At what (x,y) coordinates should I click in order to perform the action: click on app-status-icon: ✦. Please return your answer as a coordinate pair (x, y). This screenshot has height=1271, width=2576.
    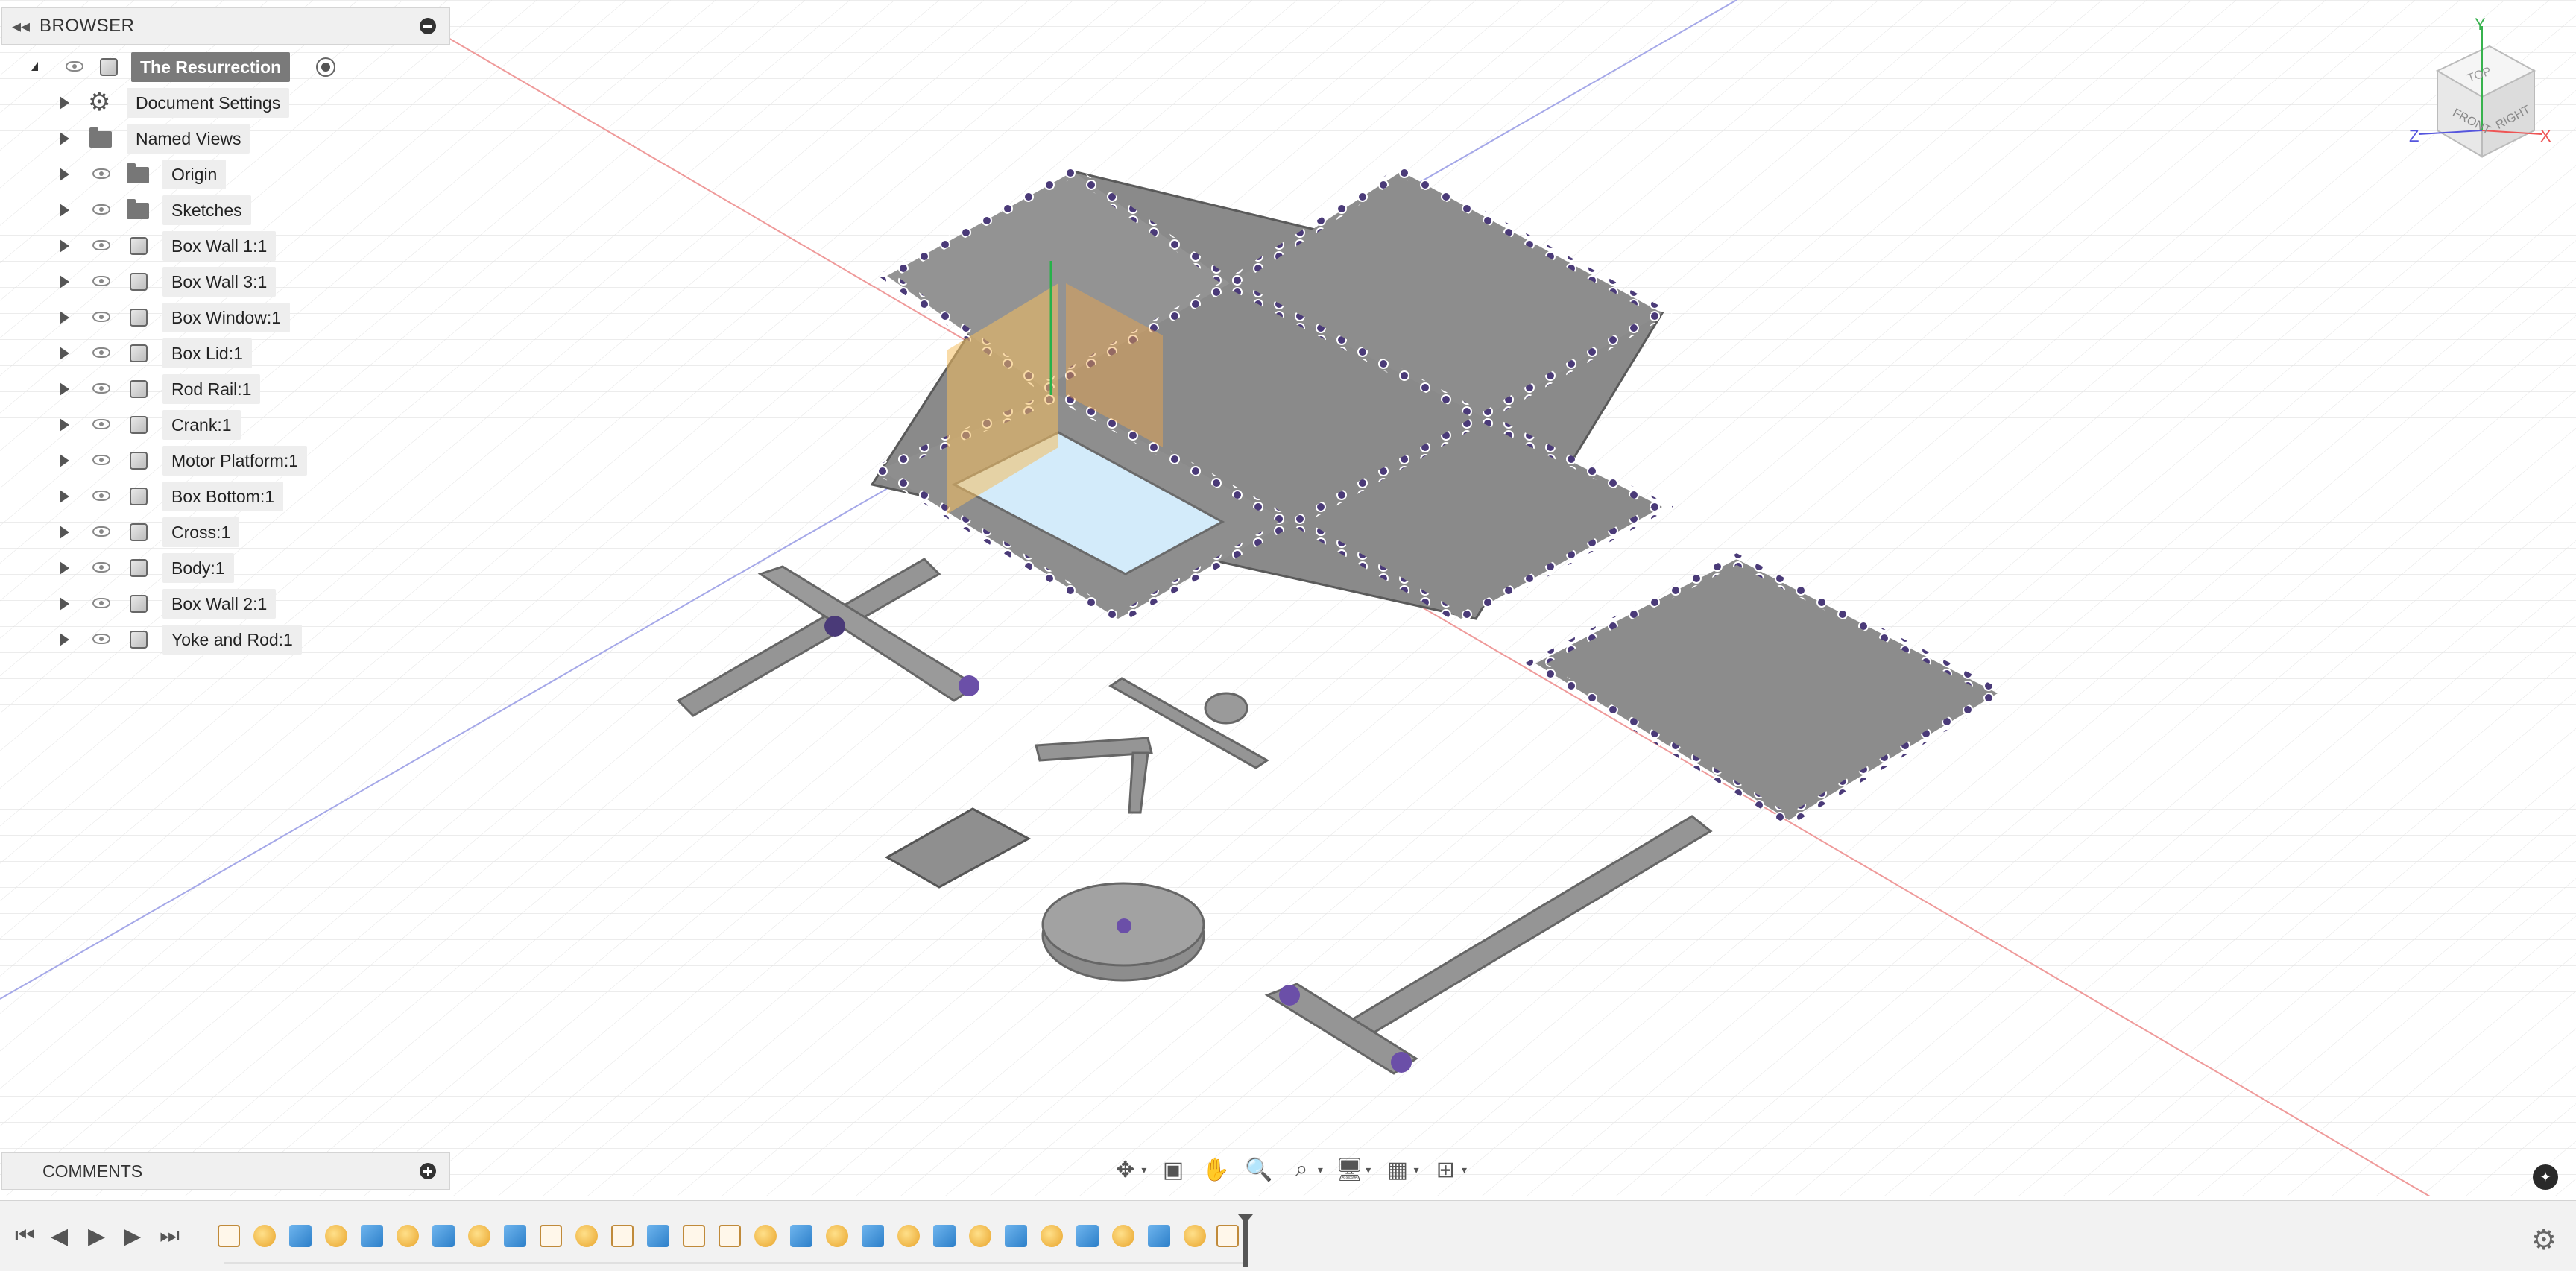
    Looking at the image, I should click on (2545, 1177).